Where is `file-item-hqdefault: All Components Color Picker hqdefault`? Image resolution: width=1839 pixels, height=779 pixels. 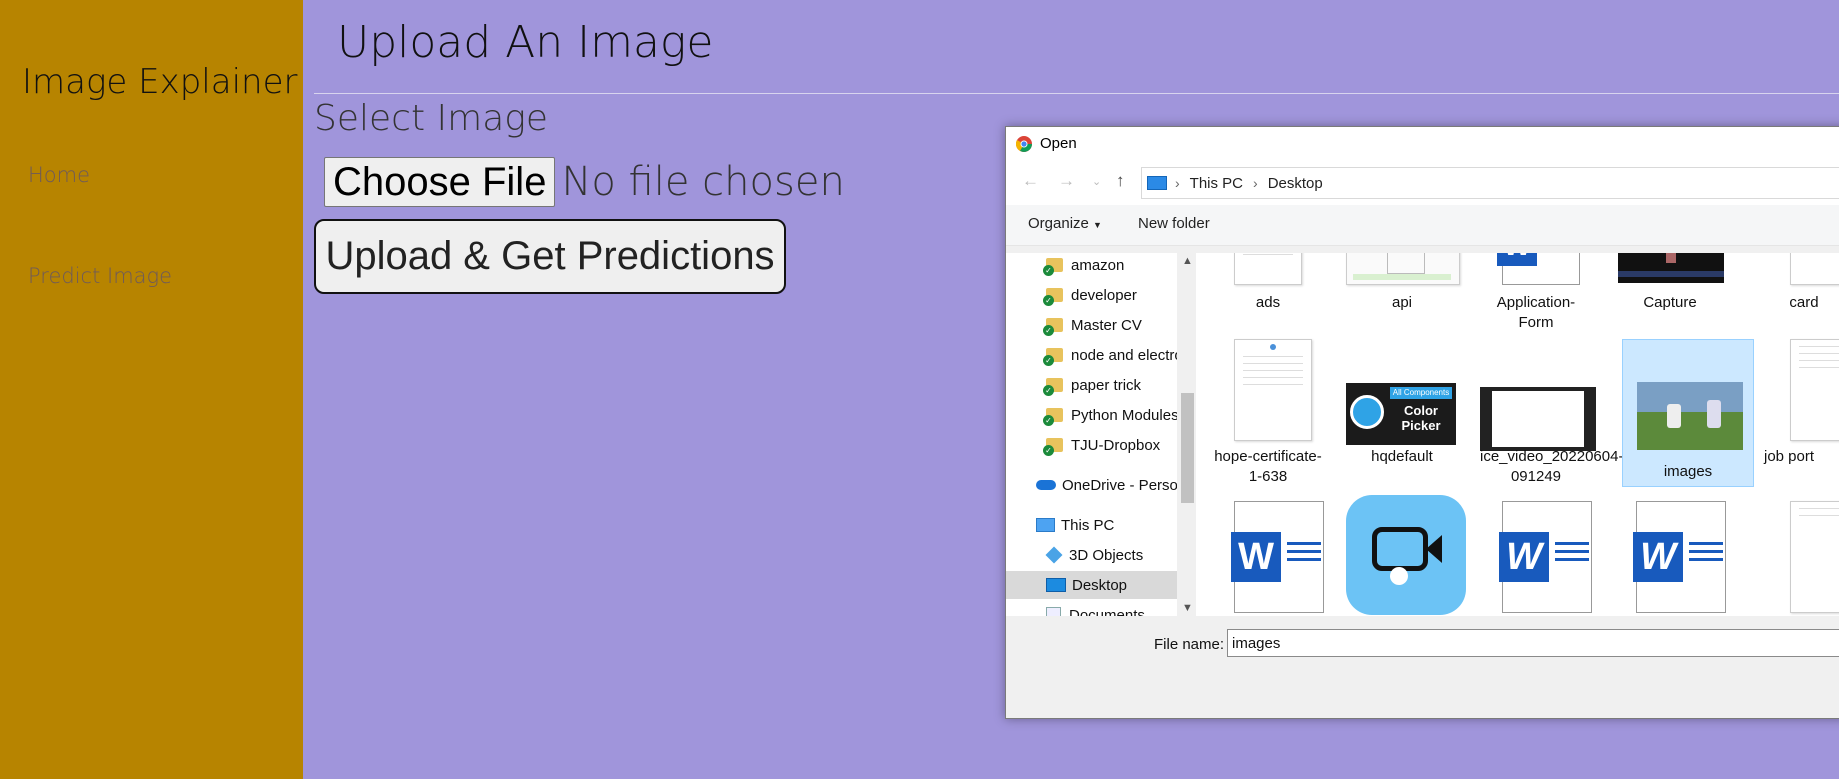 file-item-hqdefault: All Components Color Picker hqdefault is located at coordinates (1402, 412).